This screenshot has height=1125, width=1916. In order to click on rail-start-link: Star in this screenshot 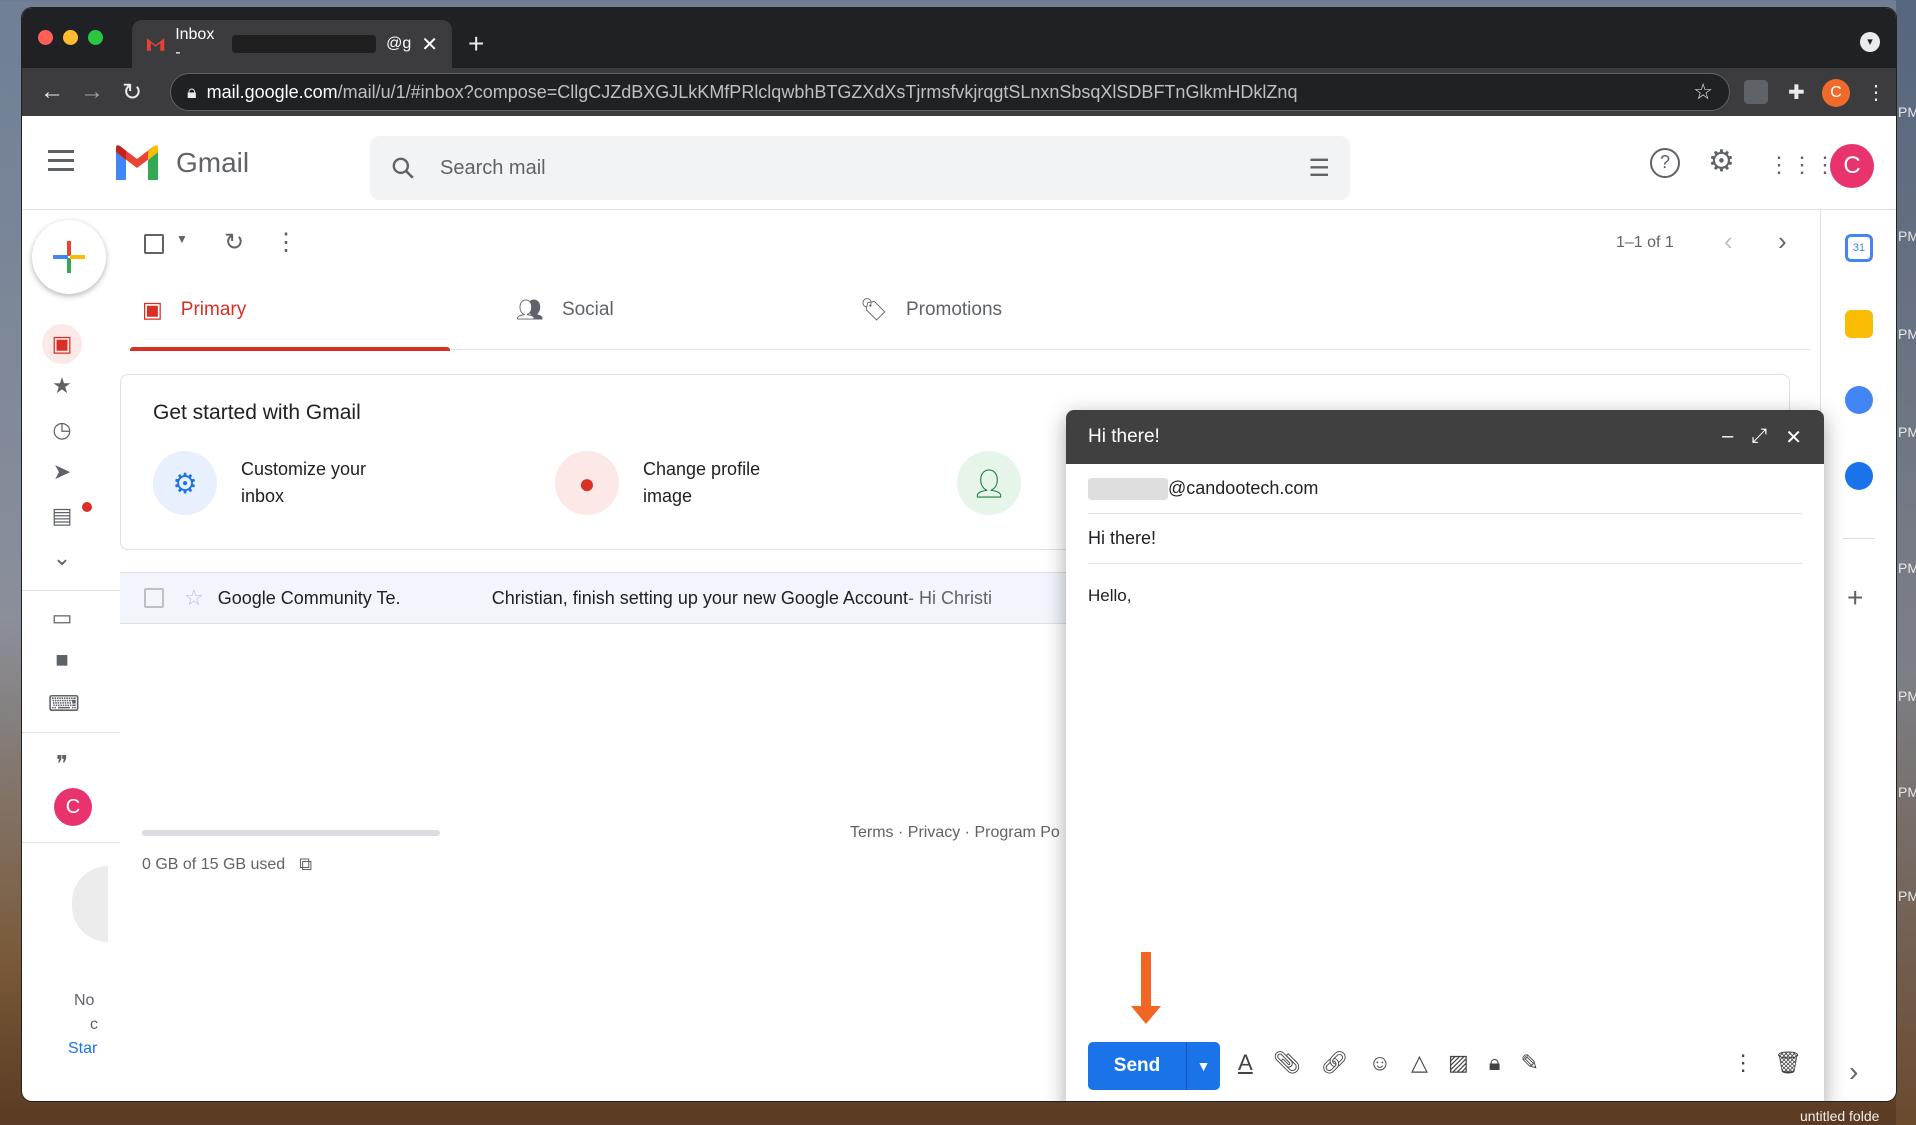, I will do `click(82, 1049)`.